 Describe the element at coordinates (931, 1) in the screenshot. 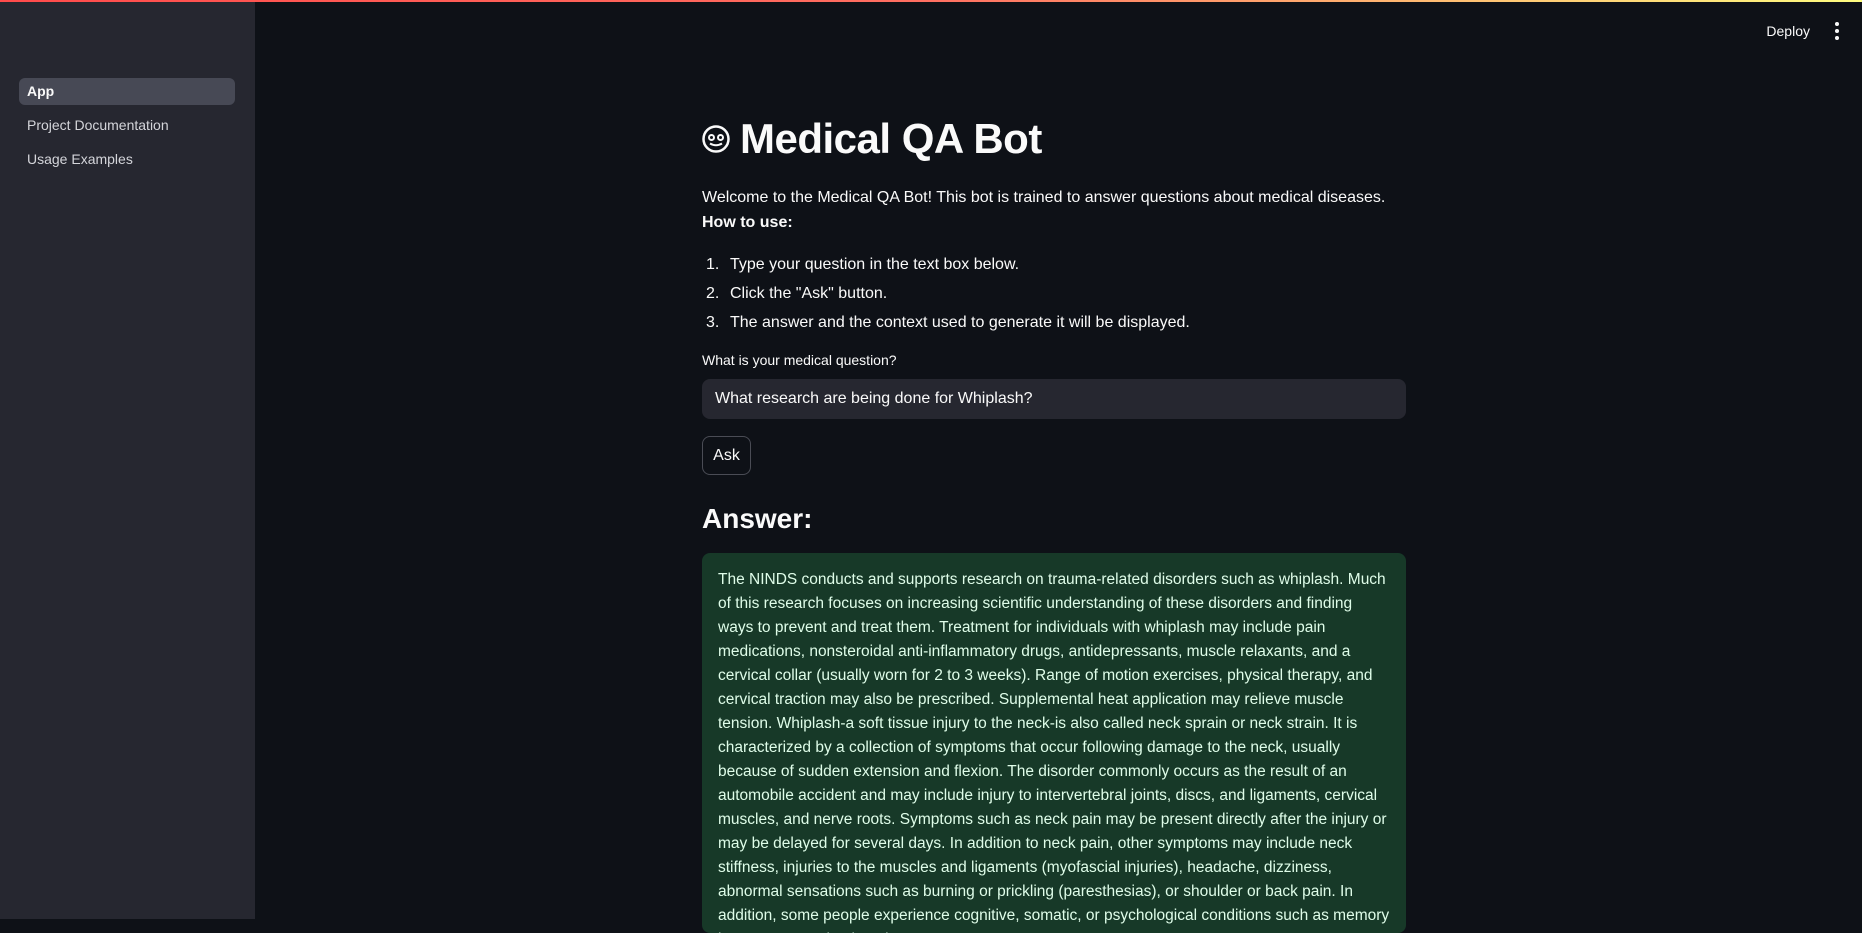

I see `top-decoration-bar` at that location.